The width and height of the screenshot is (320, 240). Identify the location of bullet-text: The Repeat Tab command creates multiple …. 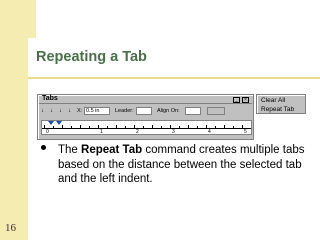
(183, 165).